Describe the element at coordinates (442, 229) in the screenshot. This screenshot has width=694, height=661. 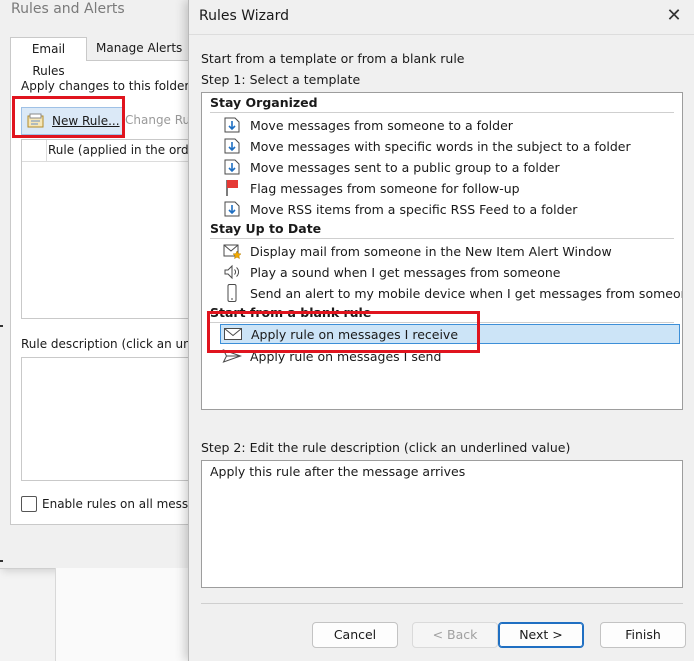
I see `group-header-stay-up-to-date: Stay Up to Date` at that location.